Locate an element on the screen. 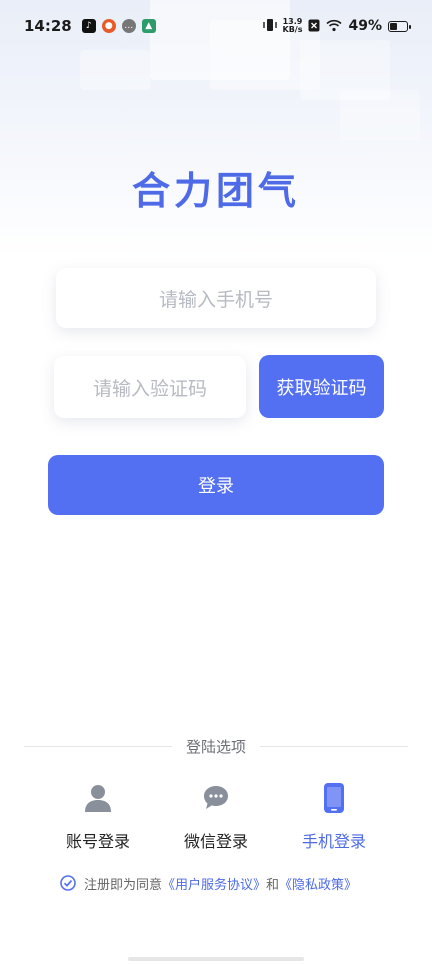 This screenshot has height=964, width=432. options-divider: 登陆选项 is located at coordinates (216, 746).